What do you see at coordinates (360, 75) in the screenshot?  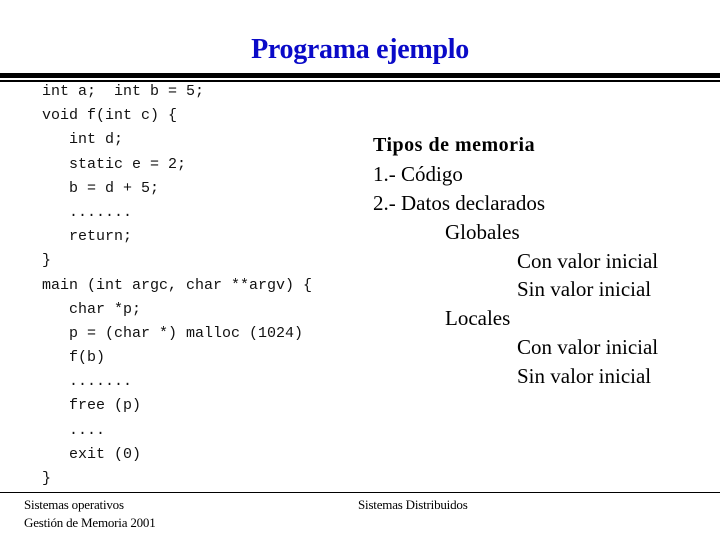 I see `header-rule-thick` at bounding box center [360, 75].